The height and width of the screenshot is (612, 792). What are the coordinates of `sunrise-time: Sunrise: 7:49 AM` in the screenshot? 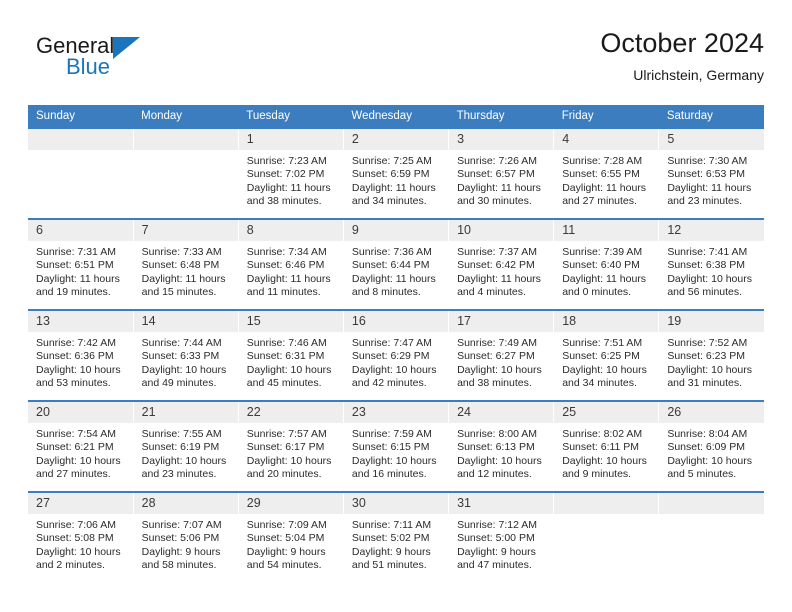 It's located at (497, 343).